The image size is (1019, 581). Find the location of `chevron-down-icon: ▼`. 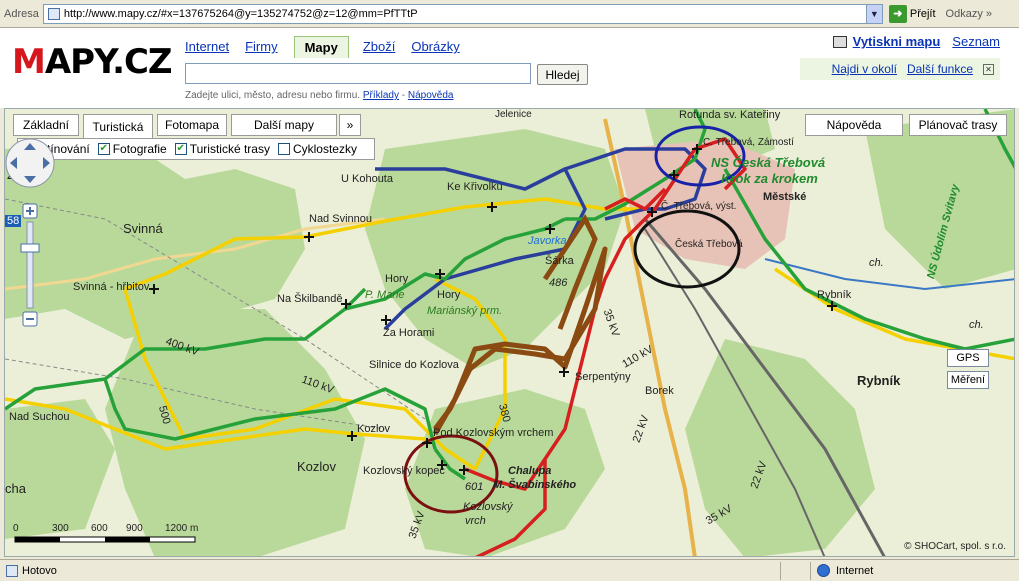

chevron-down-icon: ▼ is located at coordinates (873, 13).